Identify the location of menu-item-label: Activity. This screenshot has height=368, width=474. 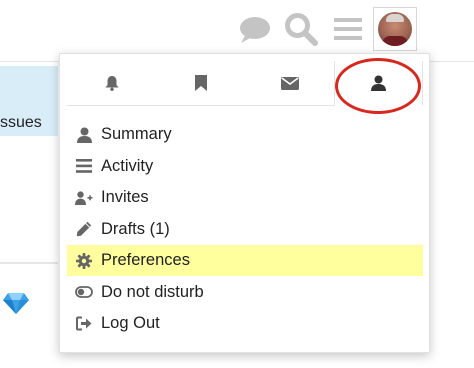
(127, 165).